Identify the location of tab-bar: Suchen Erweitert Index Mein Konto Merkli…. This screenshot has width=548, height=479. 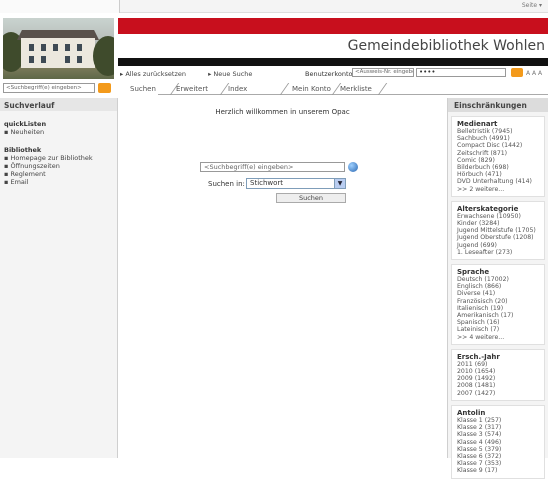
(333, 89).